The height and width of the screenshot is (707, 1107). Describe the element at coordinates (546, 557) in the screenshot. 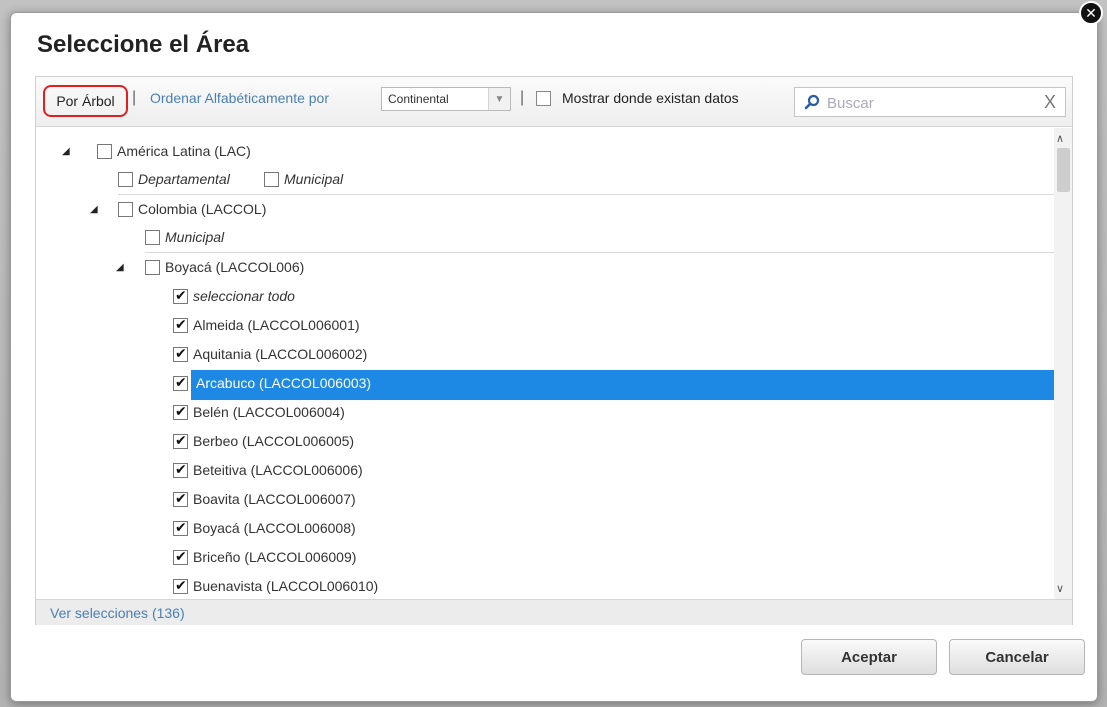

I see `tree-node-briceno: Briceño (LACCOL006009)` at that location.